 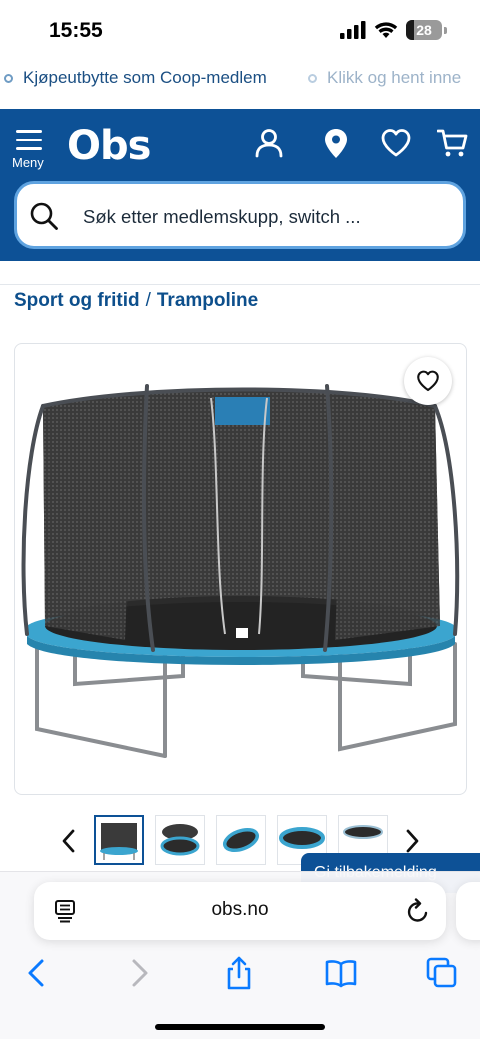 I want to click on back-icon, so click(x=37, y=973).